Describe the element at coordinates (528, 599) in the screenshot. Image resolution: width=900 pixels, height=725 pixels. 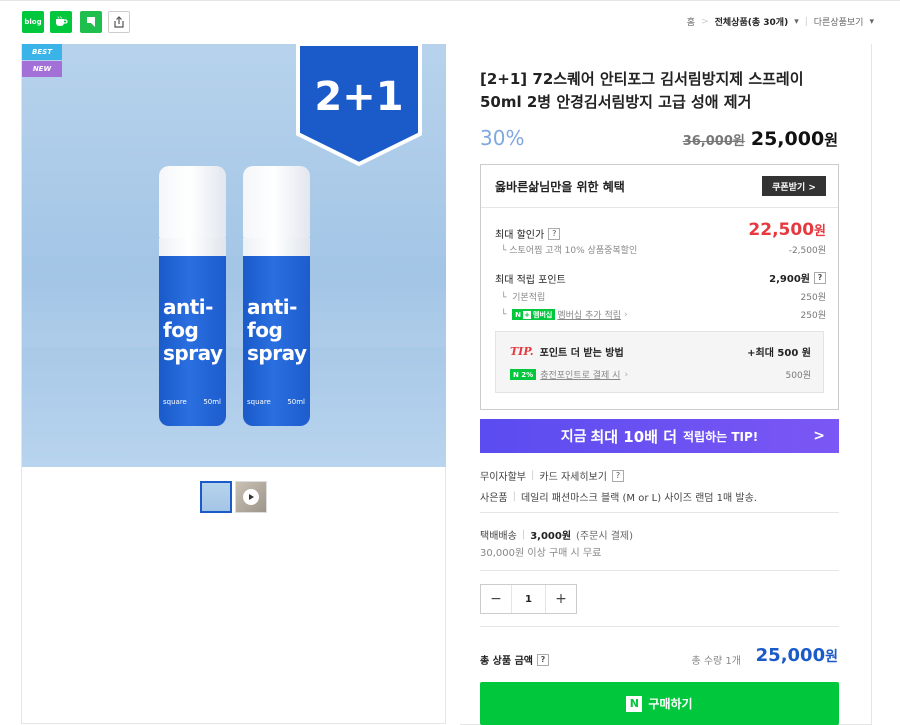
I see `quantity-input: 1` at that location.